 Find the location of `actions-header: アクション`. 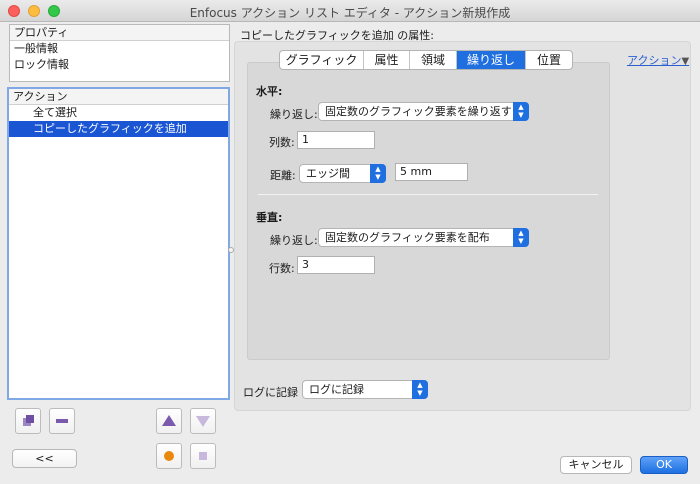

actions-header: アクション is located at coordinates (118, 97).